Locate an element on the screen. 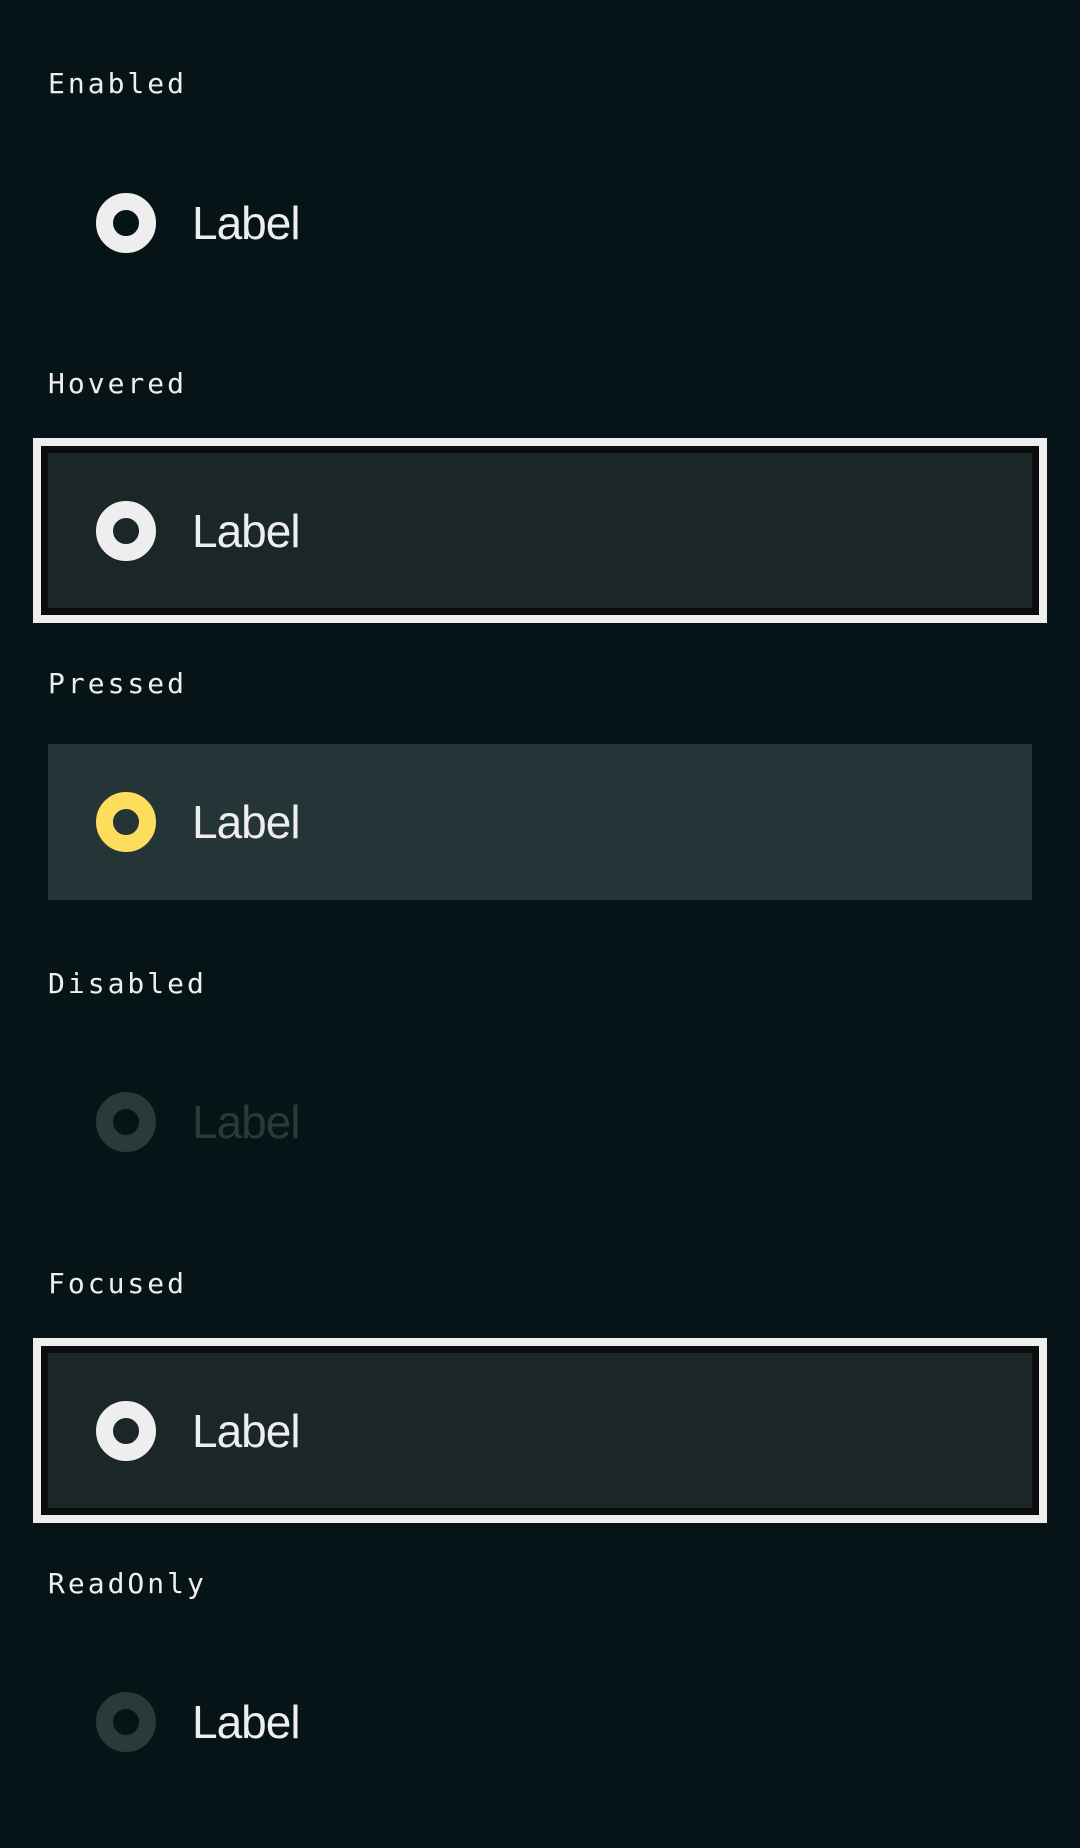 The width and height of the screenshot is (1080, 1848). state-title-enabled: Enabled is located at coordinates (118, 83).